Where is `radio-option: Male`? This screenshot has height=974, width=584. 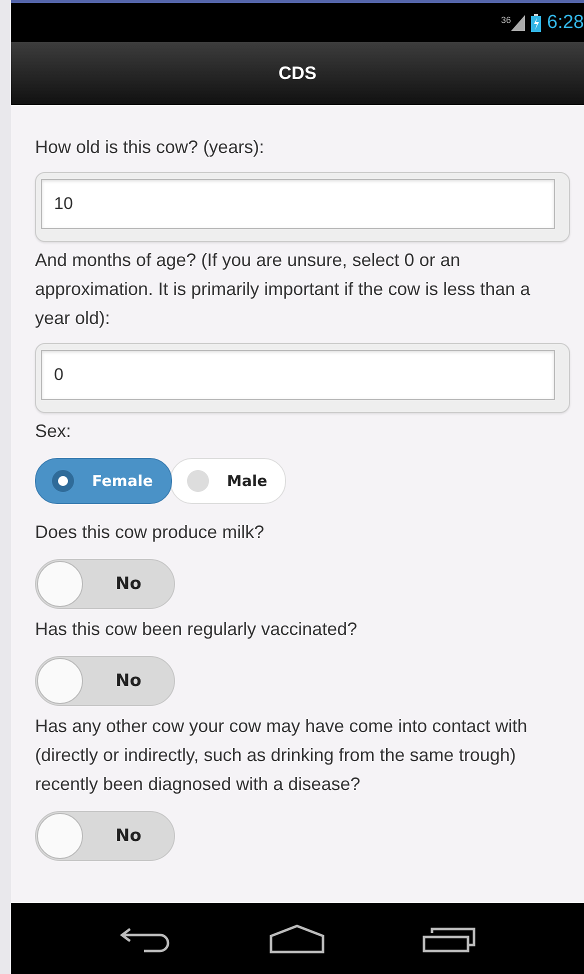
radio-option: Male is located at coordinates (228, 481).